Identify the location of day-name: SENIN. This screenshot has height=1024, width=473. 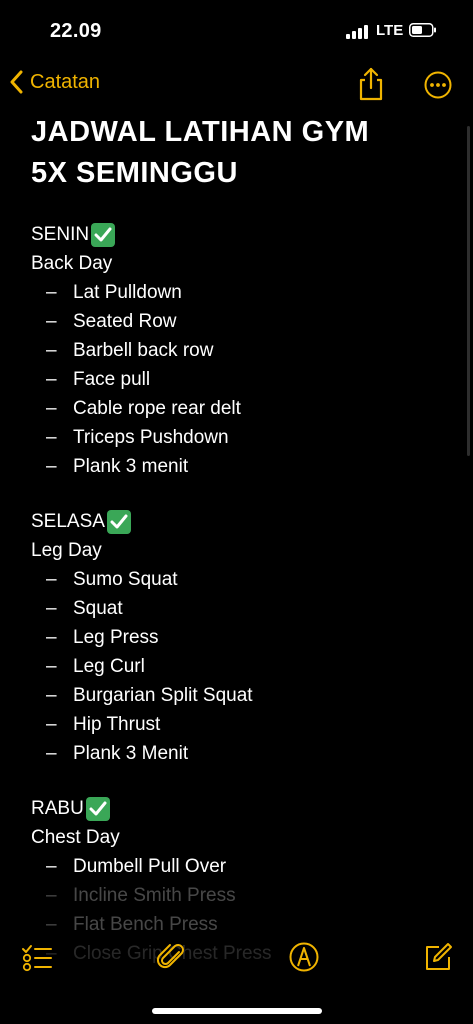
(60, 234).